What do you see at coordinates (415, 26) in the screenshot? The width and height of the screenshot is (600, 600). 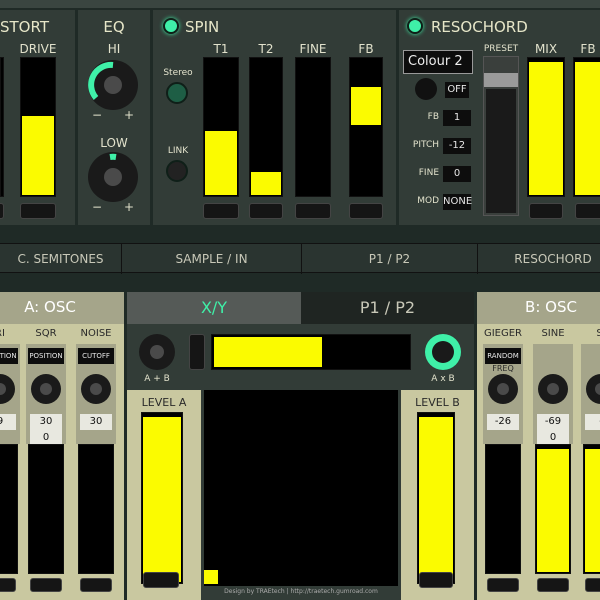 I see `resochord-power-led` at bounding box center [415, 26].